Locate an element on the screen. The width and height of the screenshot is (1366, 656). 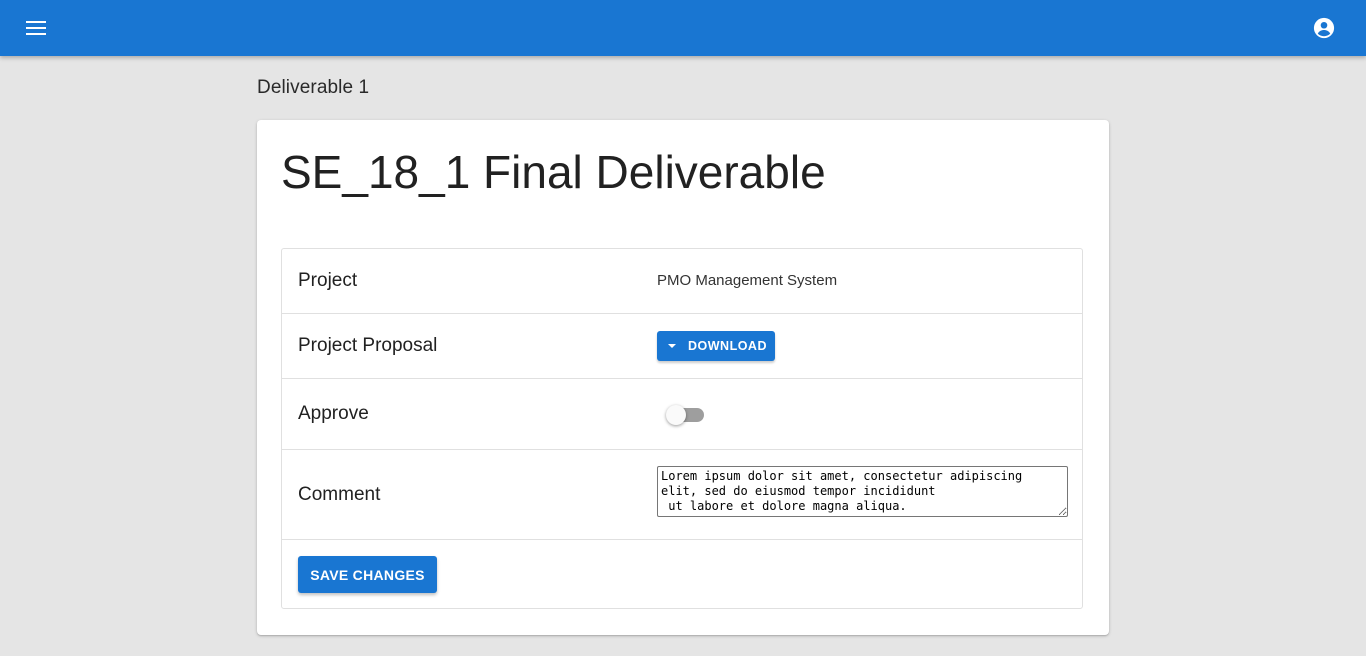
download-button-label: DOWNLOAD is located at coordinates (727, 346).